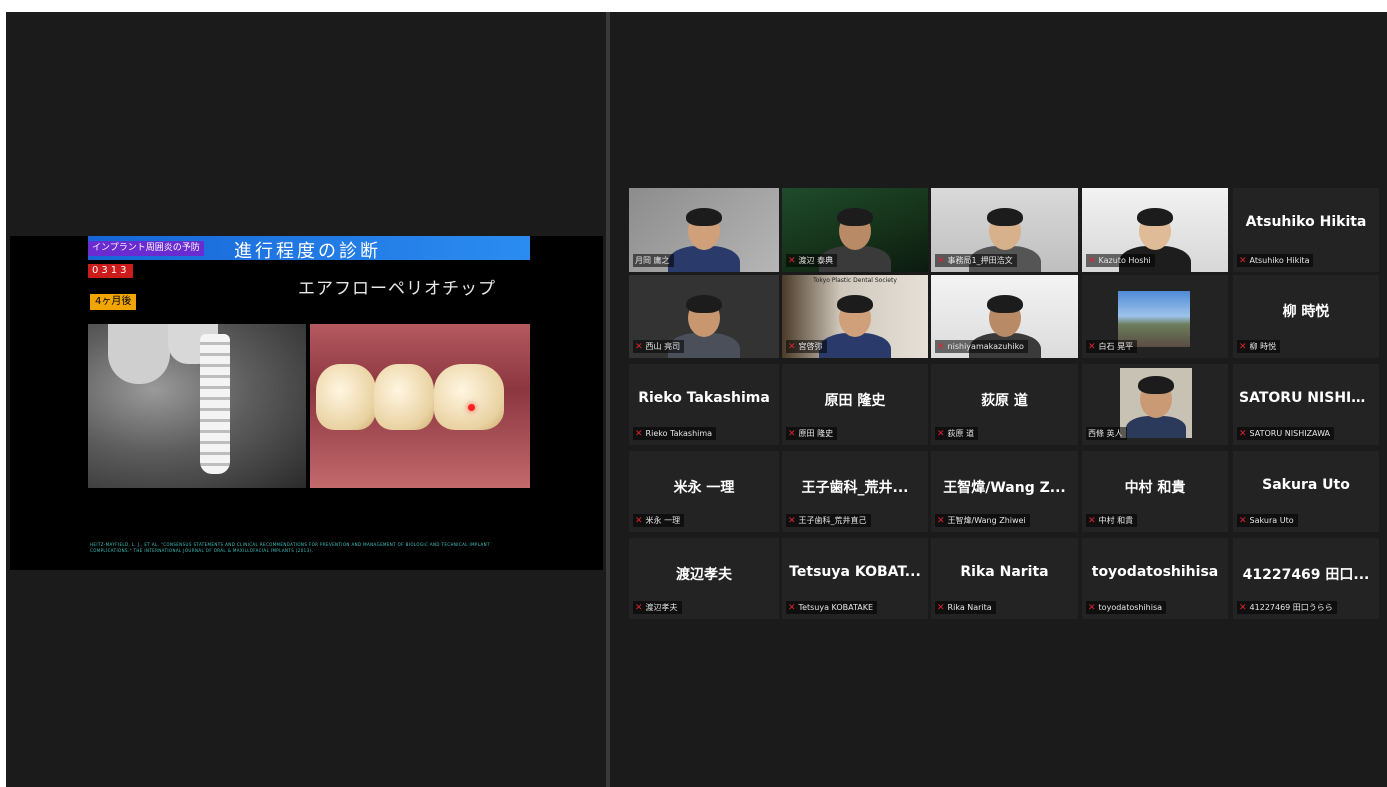  Describe the element at coordinates (397, 289) in the screenshot. I see `slide-subtitle: エアフローペリオチップ` at that location.